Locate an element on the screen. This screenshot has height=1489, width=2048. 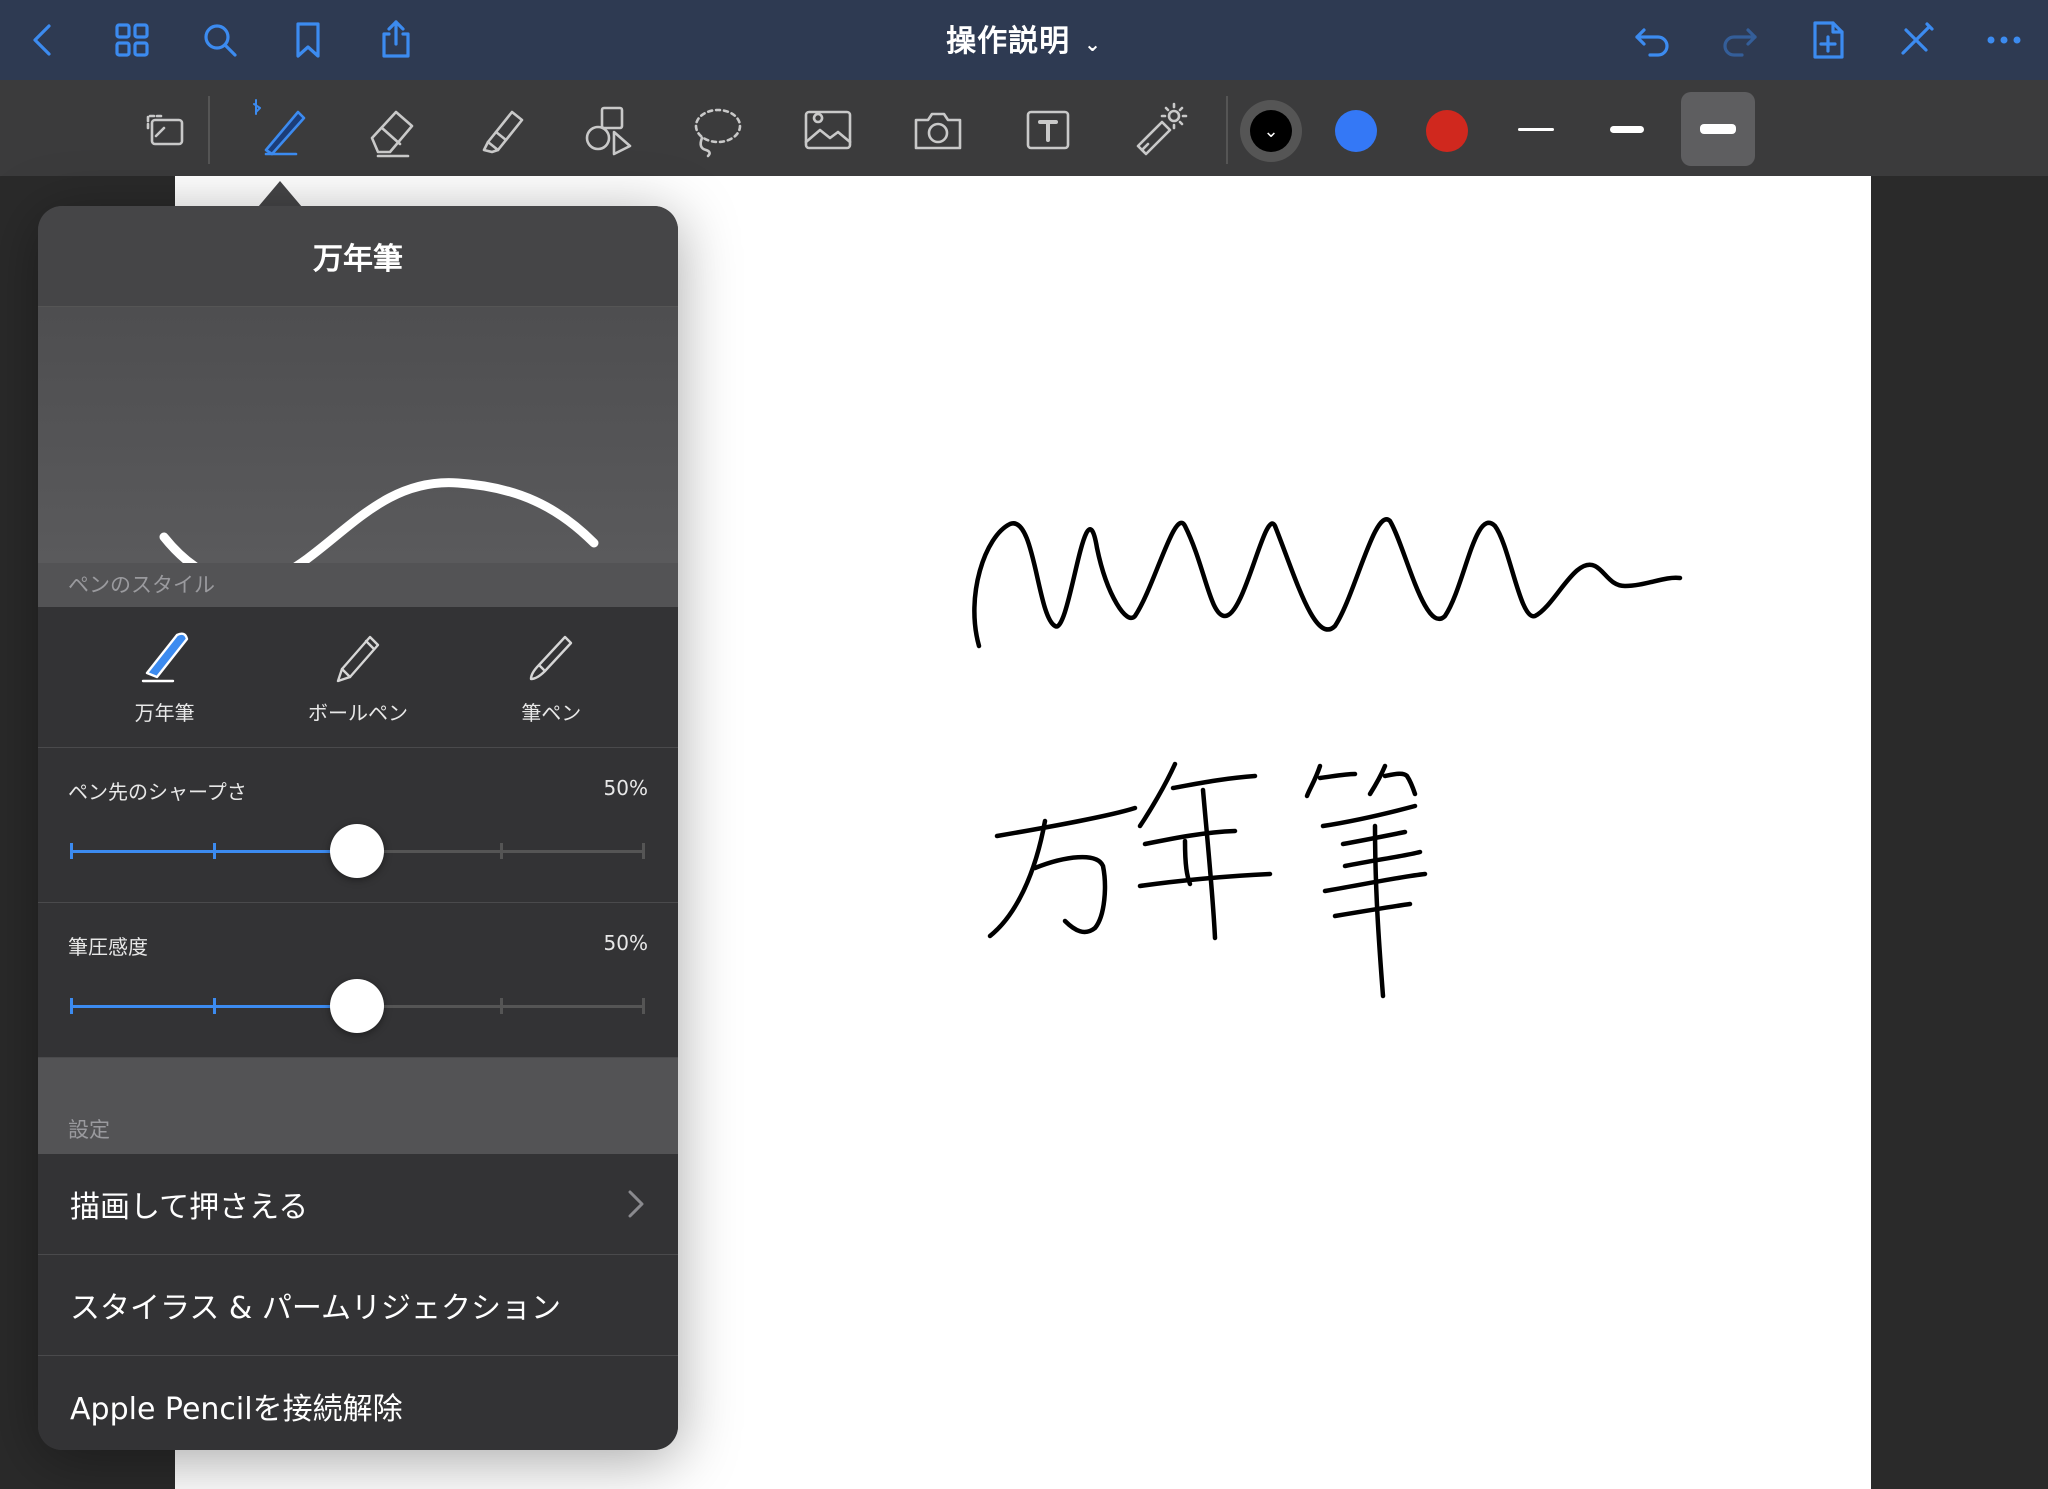
sharpness-slider-row: ペン先のシャープさ 50% is located at coordinates (358, 825).